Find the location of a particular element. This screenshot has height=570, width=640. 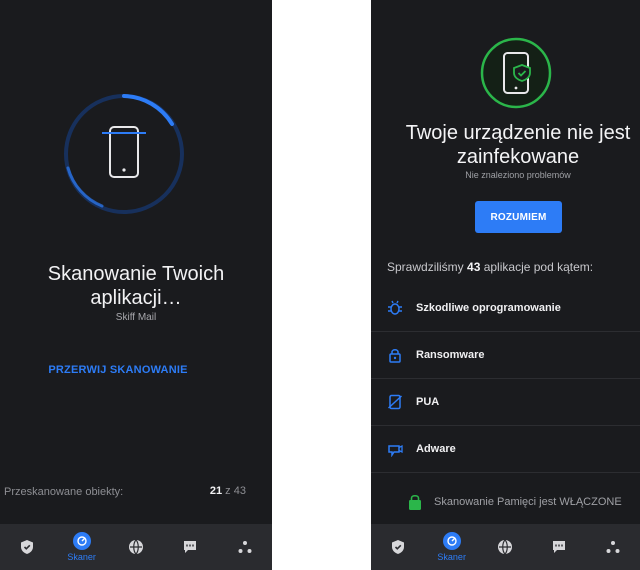

result-subtitle: Nie znaleziono problemów is located at coordinates (518, 175).